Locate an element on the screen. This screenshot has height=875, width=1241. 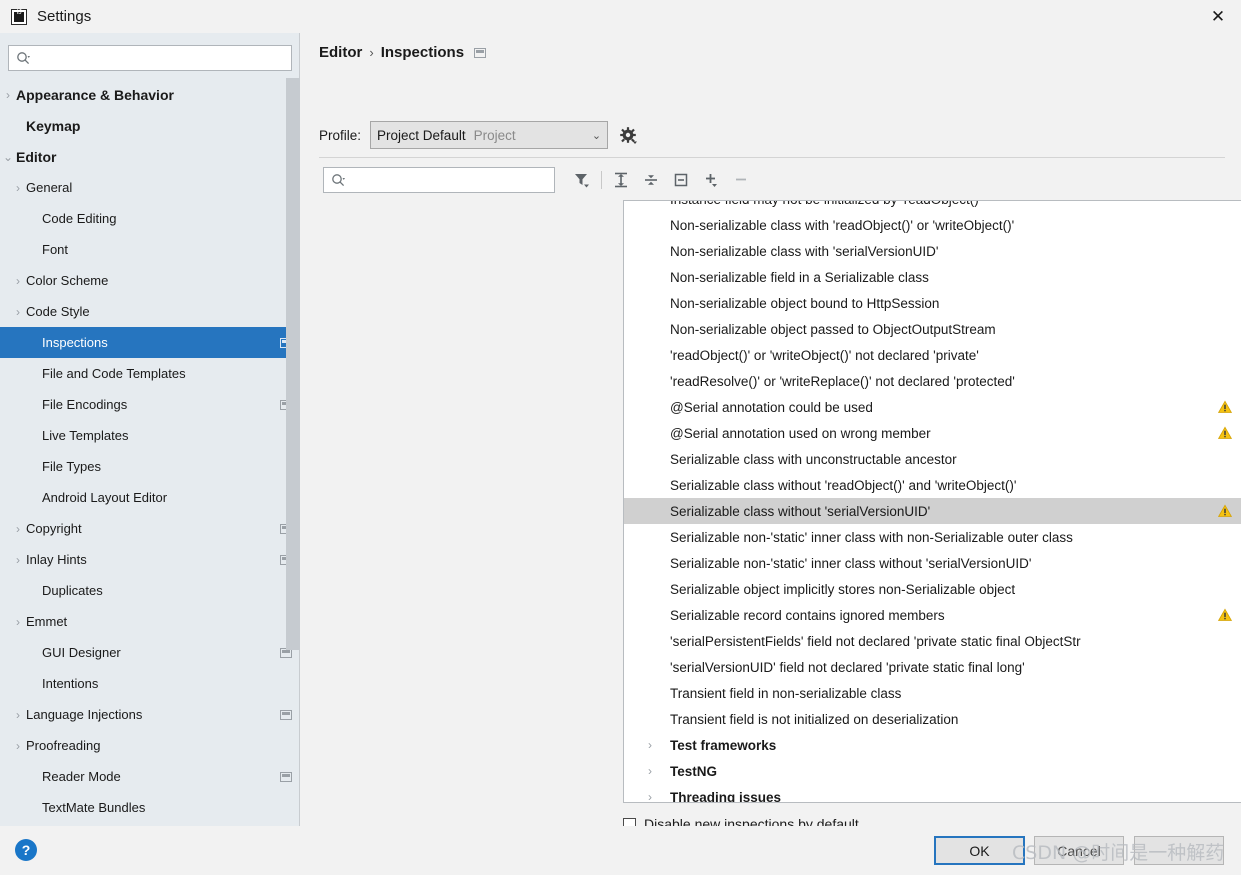
cancel-button: Cancel is located at coordinates (1079, 850).